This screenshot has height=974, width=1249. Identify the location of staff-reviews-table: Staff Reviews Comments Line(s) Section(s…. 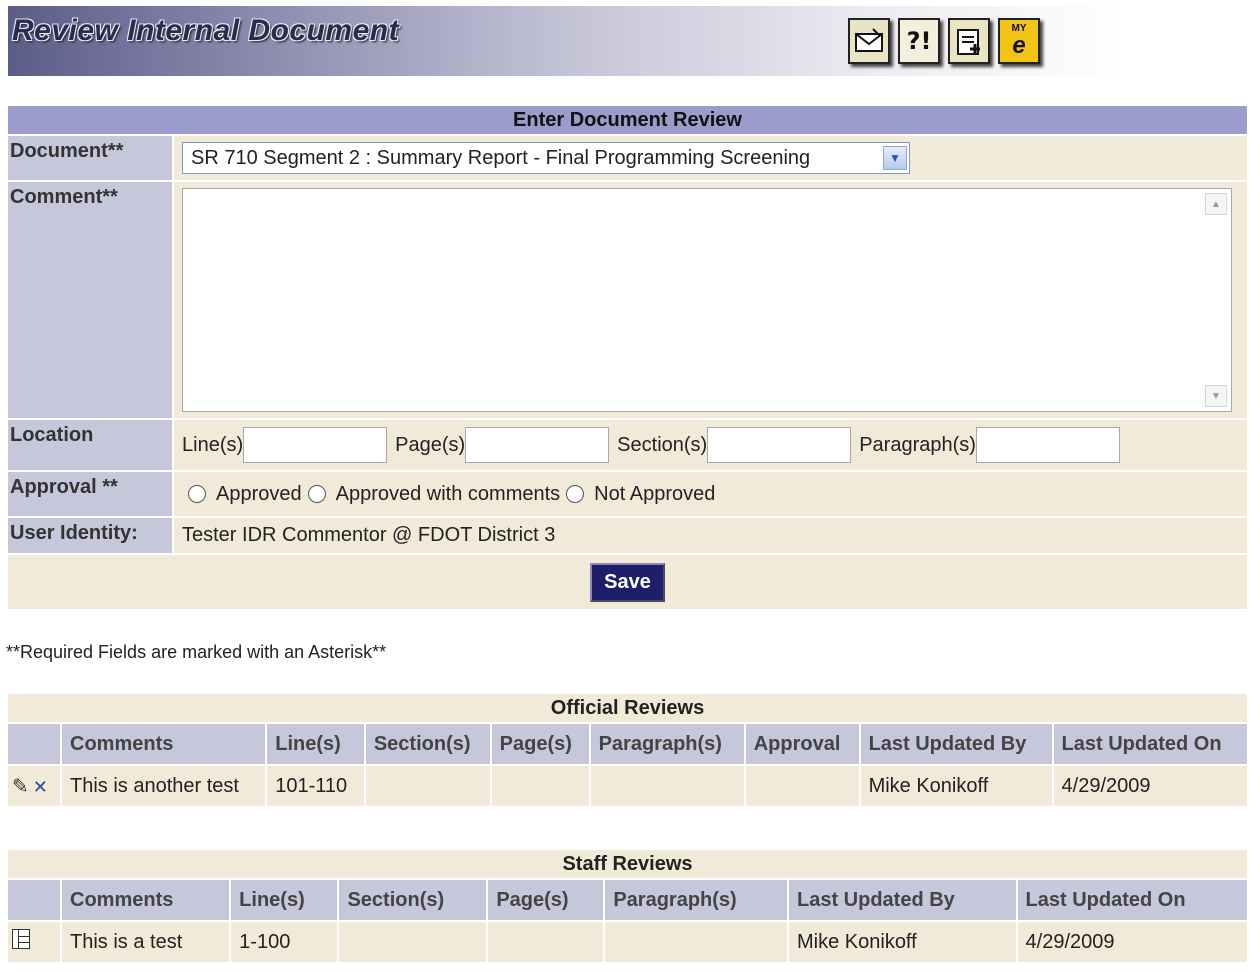
(627, 906).